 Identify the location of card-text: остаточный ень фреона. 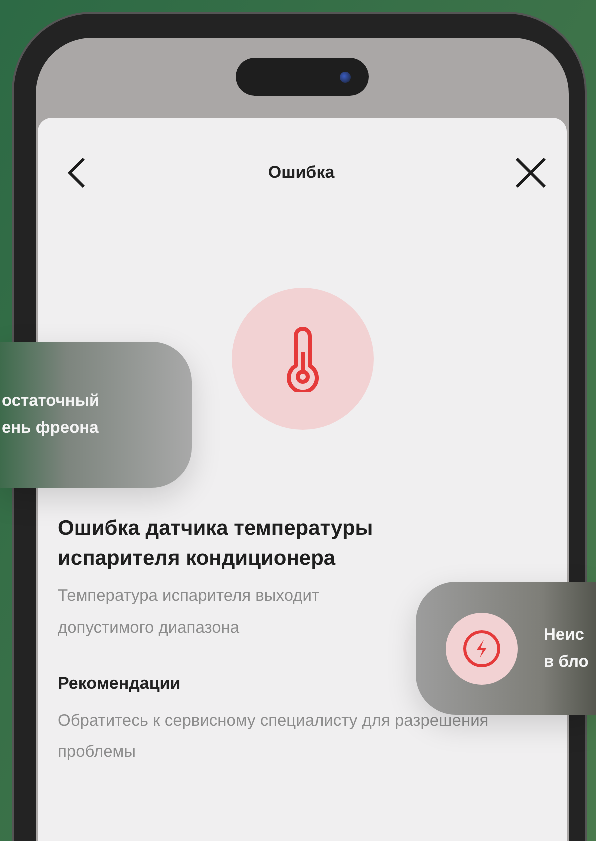
(51, 415).